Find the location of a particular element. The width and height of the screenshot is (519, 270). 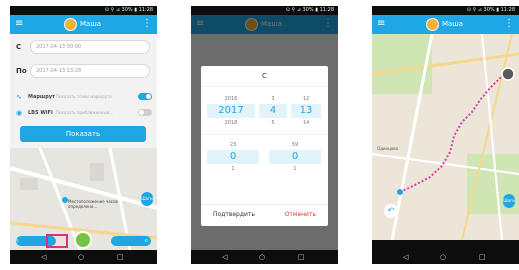

year-picker: 2016 2017 2018 is located at coordinates (231, 111).